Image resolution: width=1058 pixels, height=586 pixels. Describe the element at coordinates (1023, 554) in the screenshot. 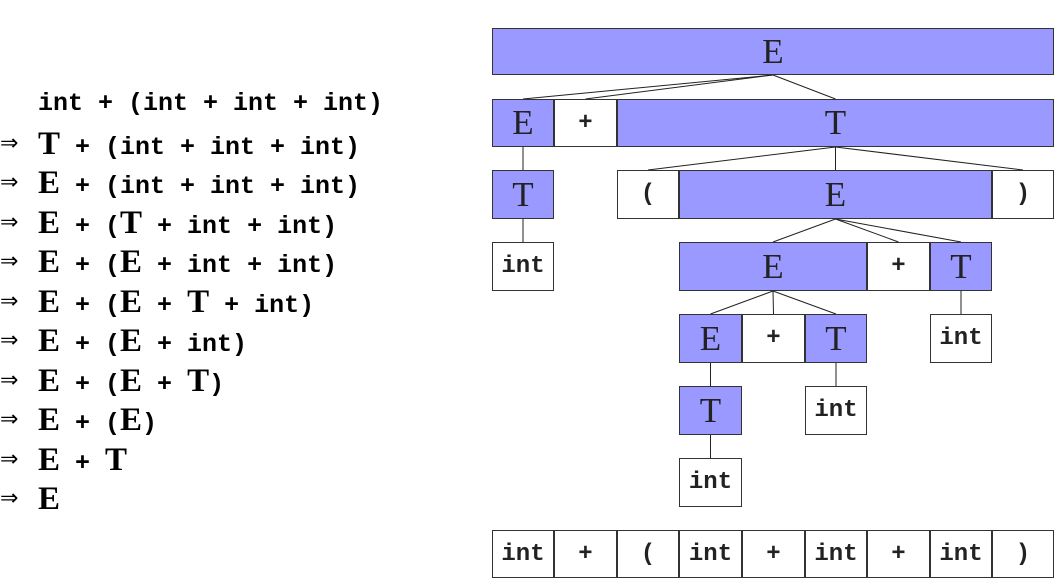

I see `input-token-cell: )` at that location.